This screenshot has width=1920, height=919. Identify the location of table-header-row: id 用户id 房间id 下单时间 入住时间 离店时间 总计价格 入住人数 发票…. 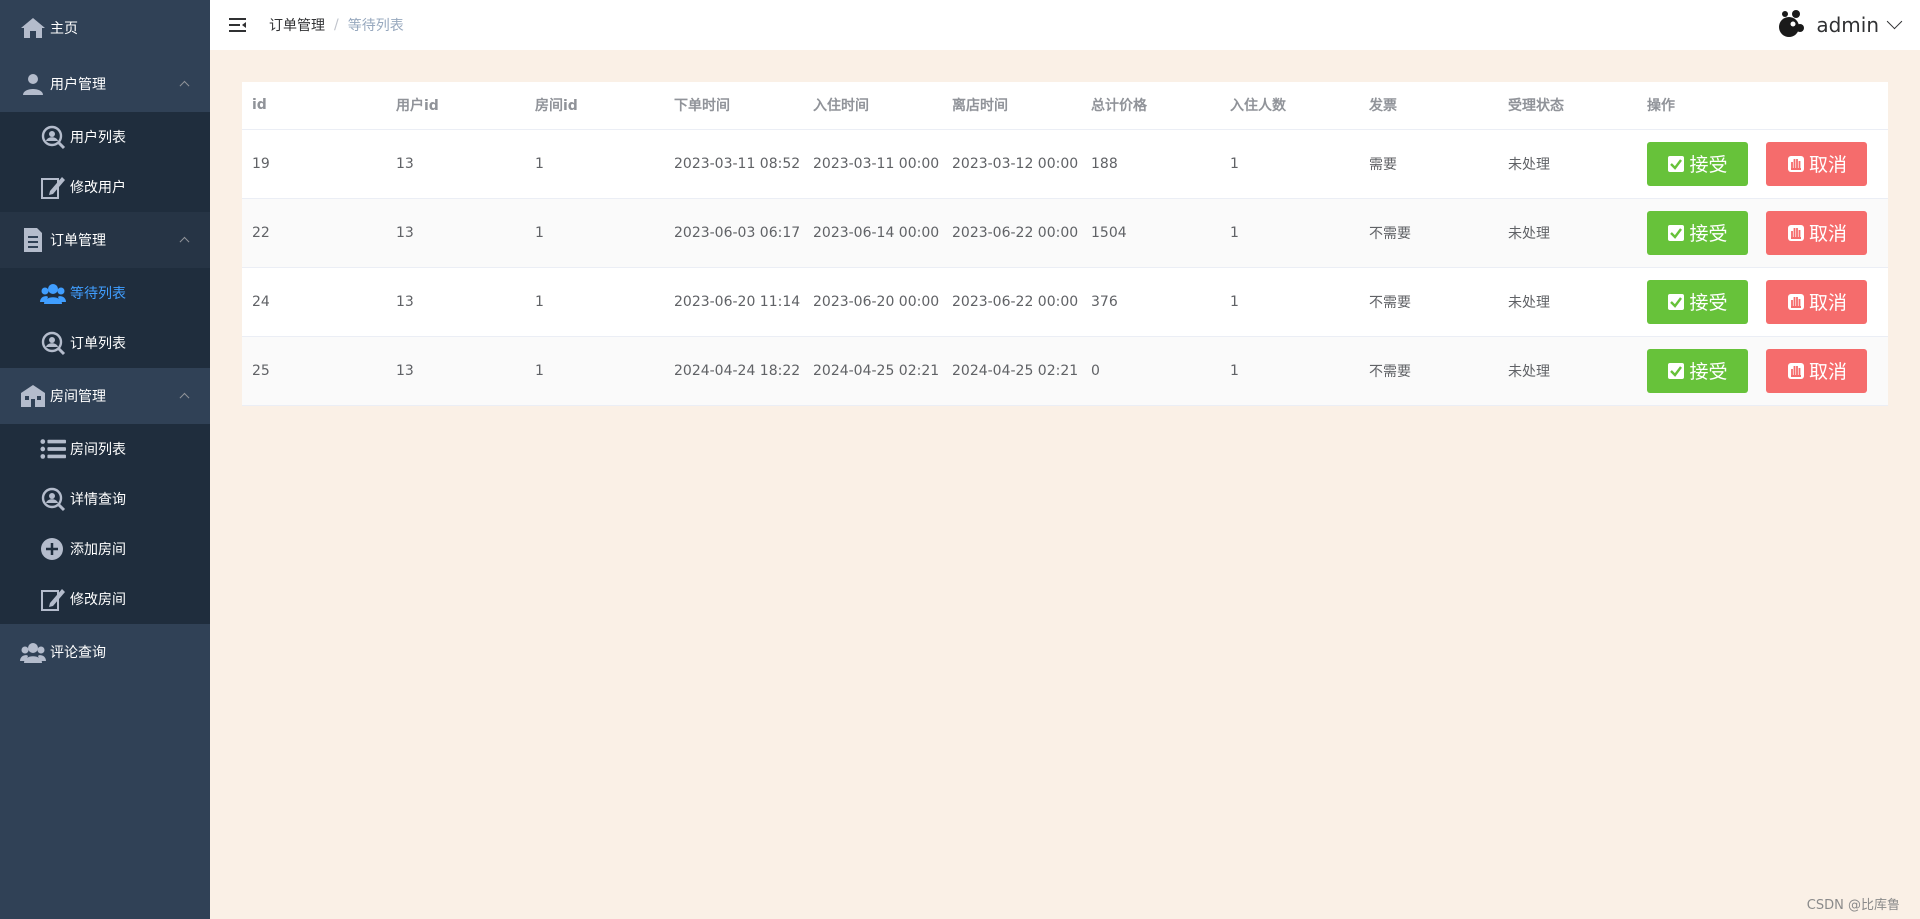
(1065, 106).